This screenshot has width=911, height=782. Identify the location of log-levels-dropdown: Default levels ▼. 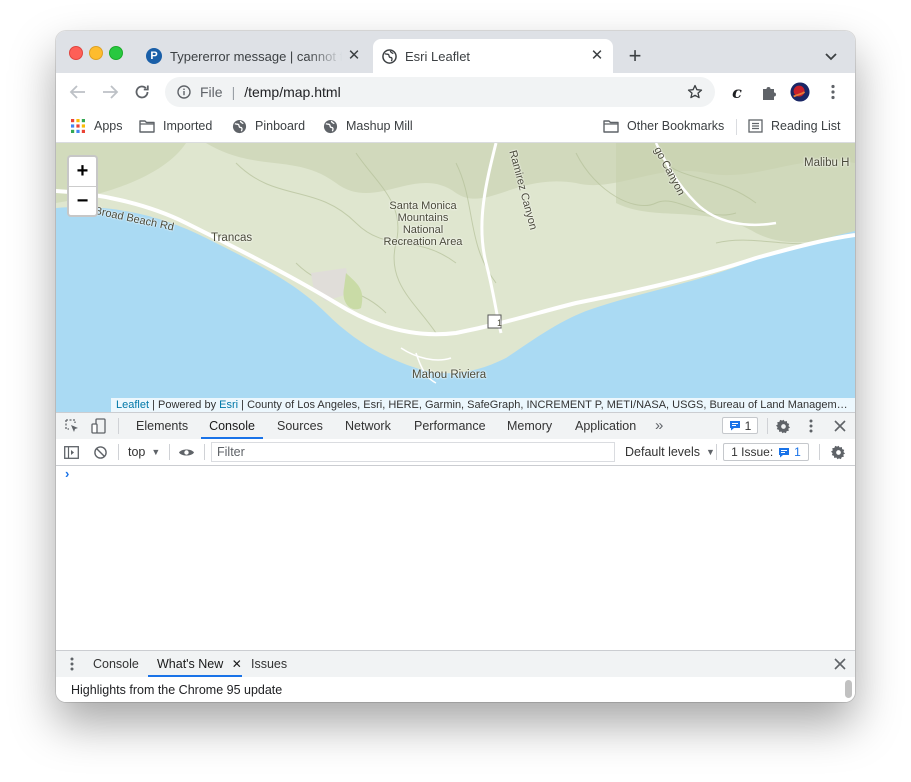
(670, 452).